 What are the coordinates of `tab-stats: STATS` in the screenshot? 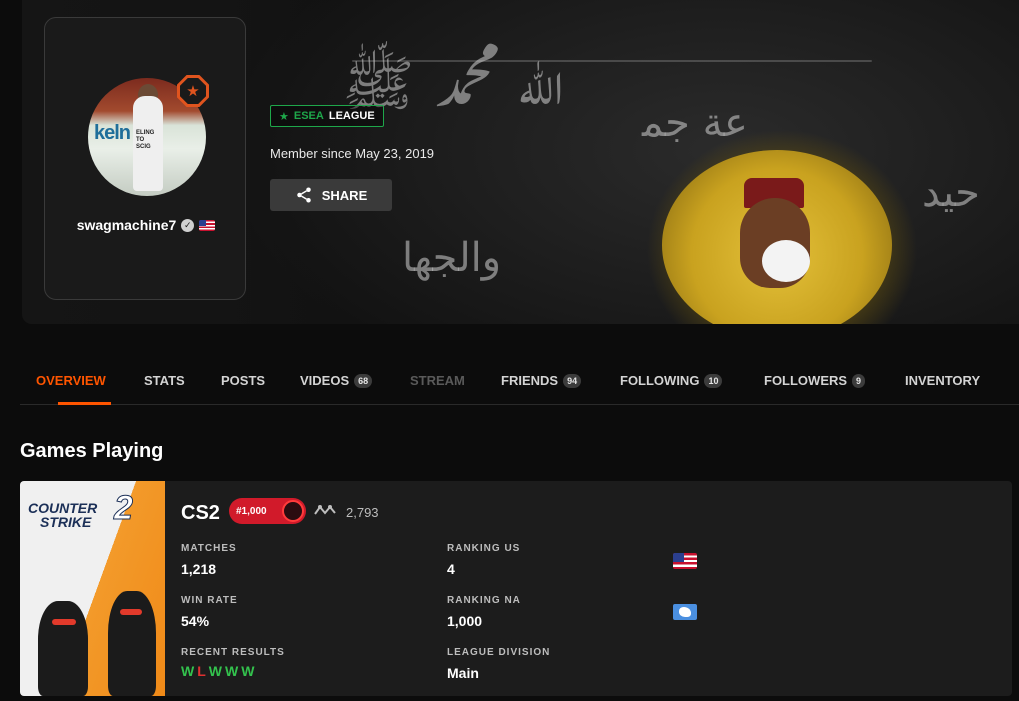 It's located at (164, 380).